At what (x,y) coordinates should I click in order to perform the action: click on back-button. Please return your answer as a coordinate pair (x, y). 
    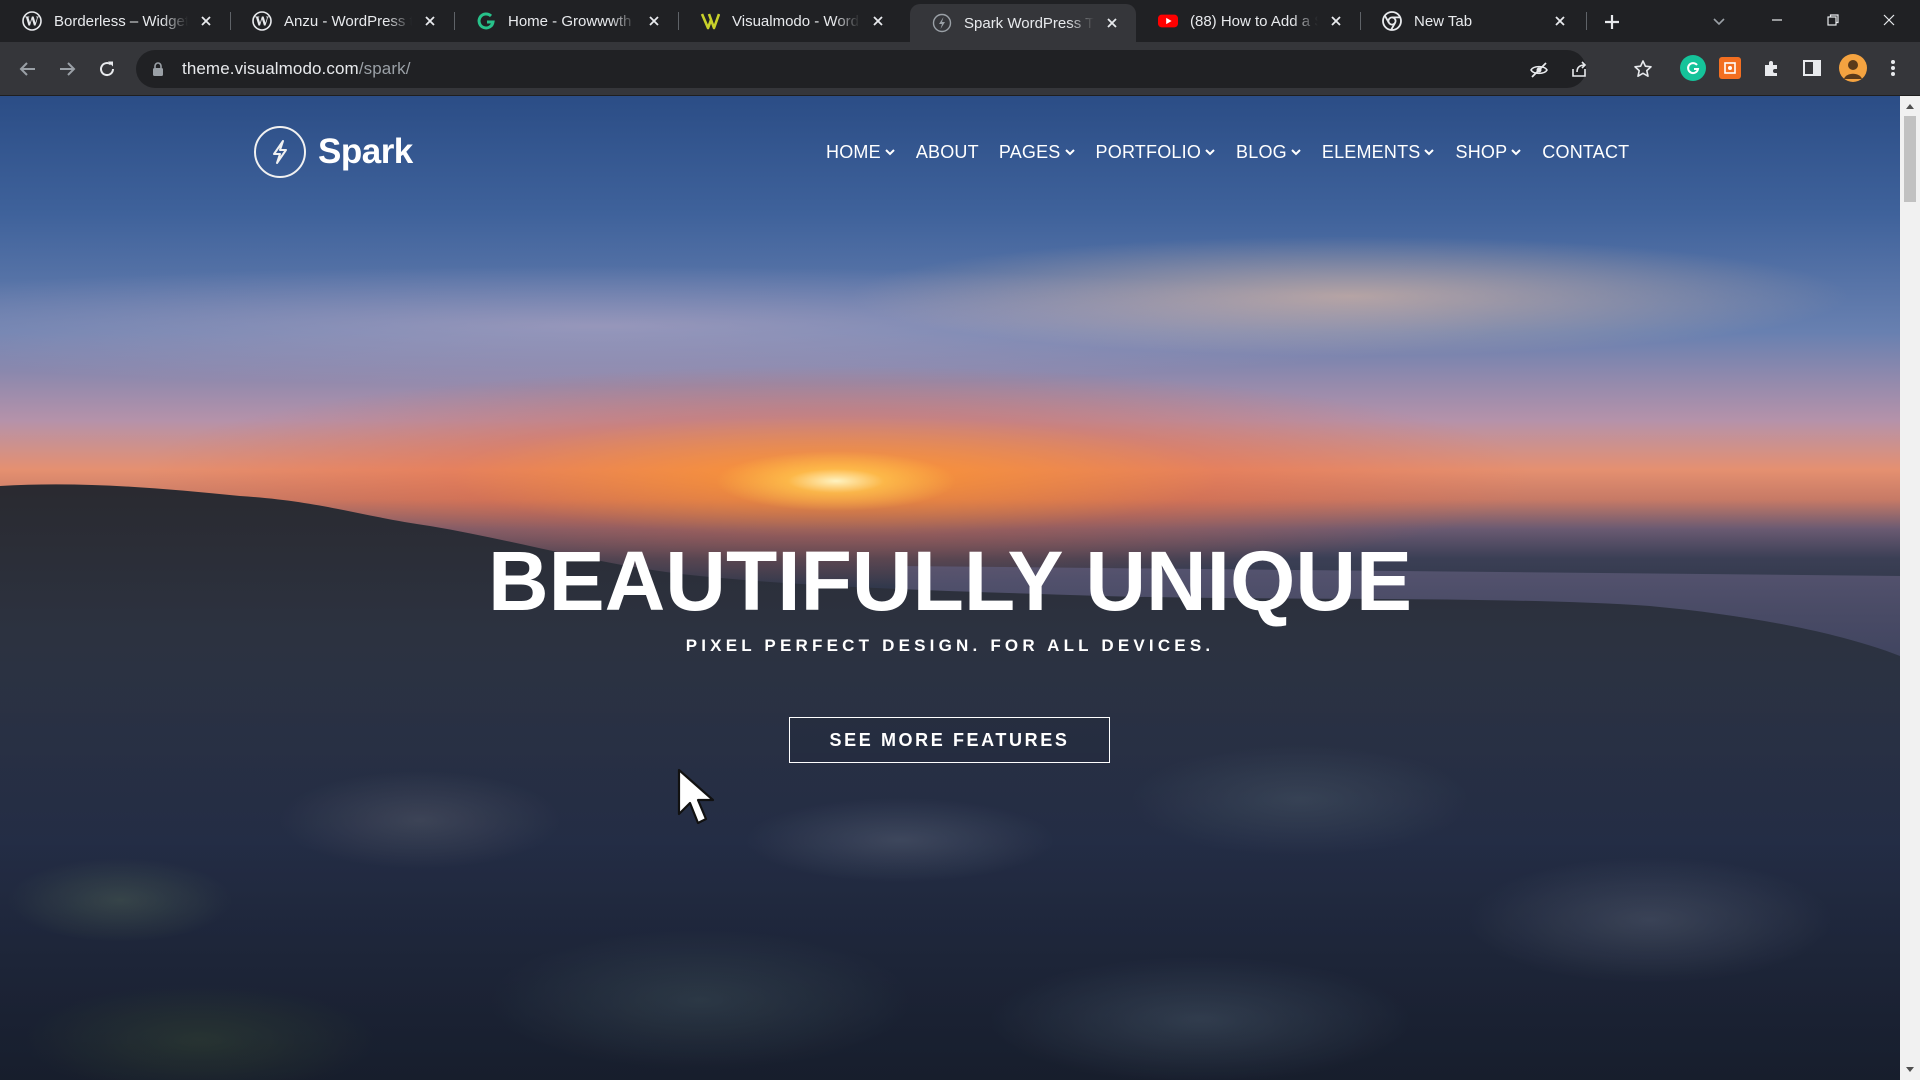
    Looking at the image, I should click on (28, 69).